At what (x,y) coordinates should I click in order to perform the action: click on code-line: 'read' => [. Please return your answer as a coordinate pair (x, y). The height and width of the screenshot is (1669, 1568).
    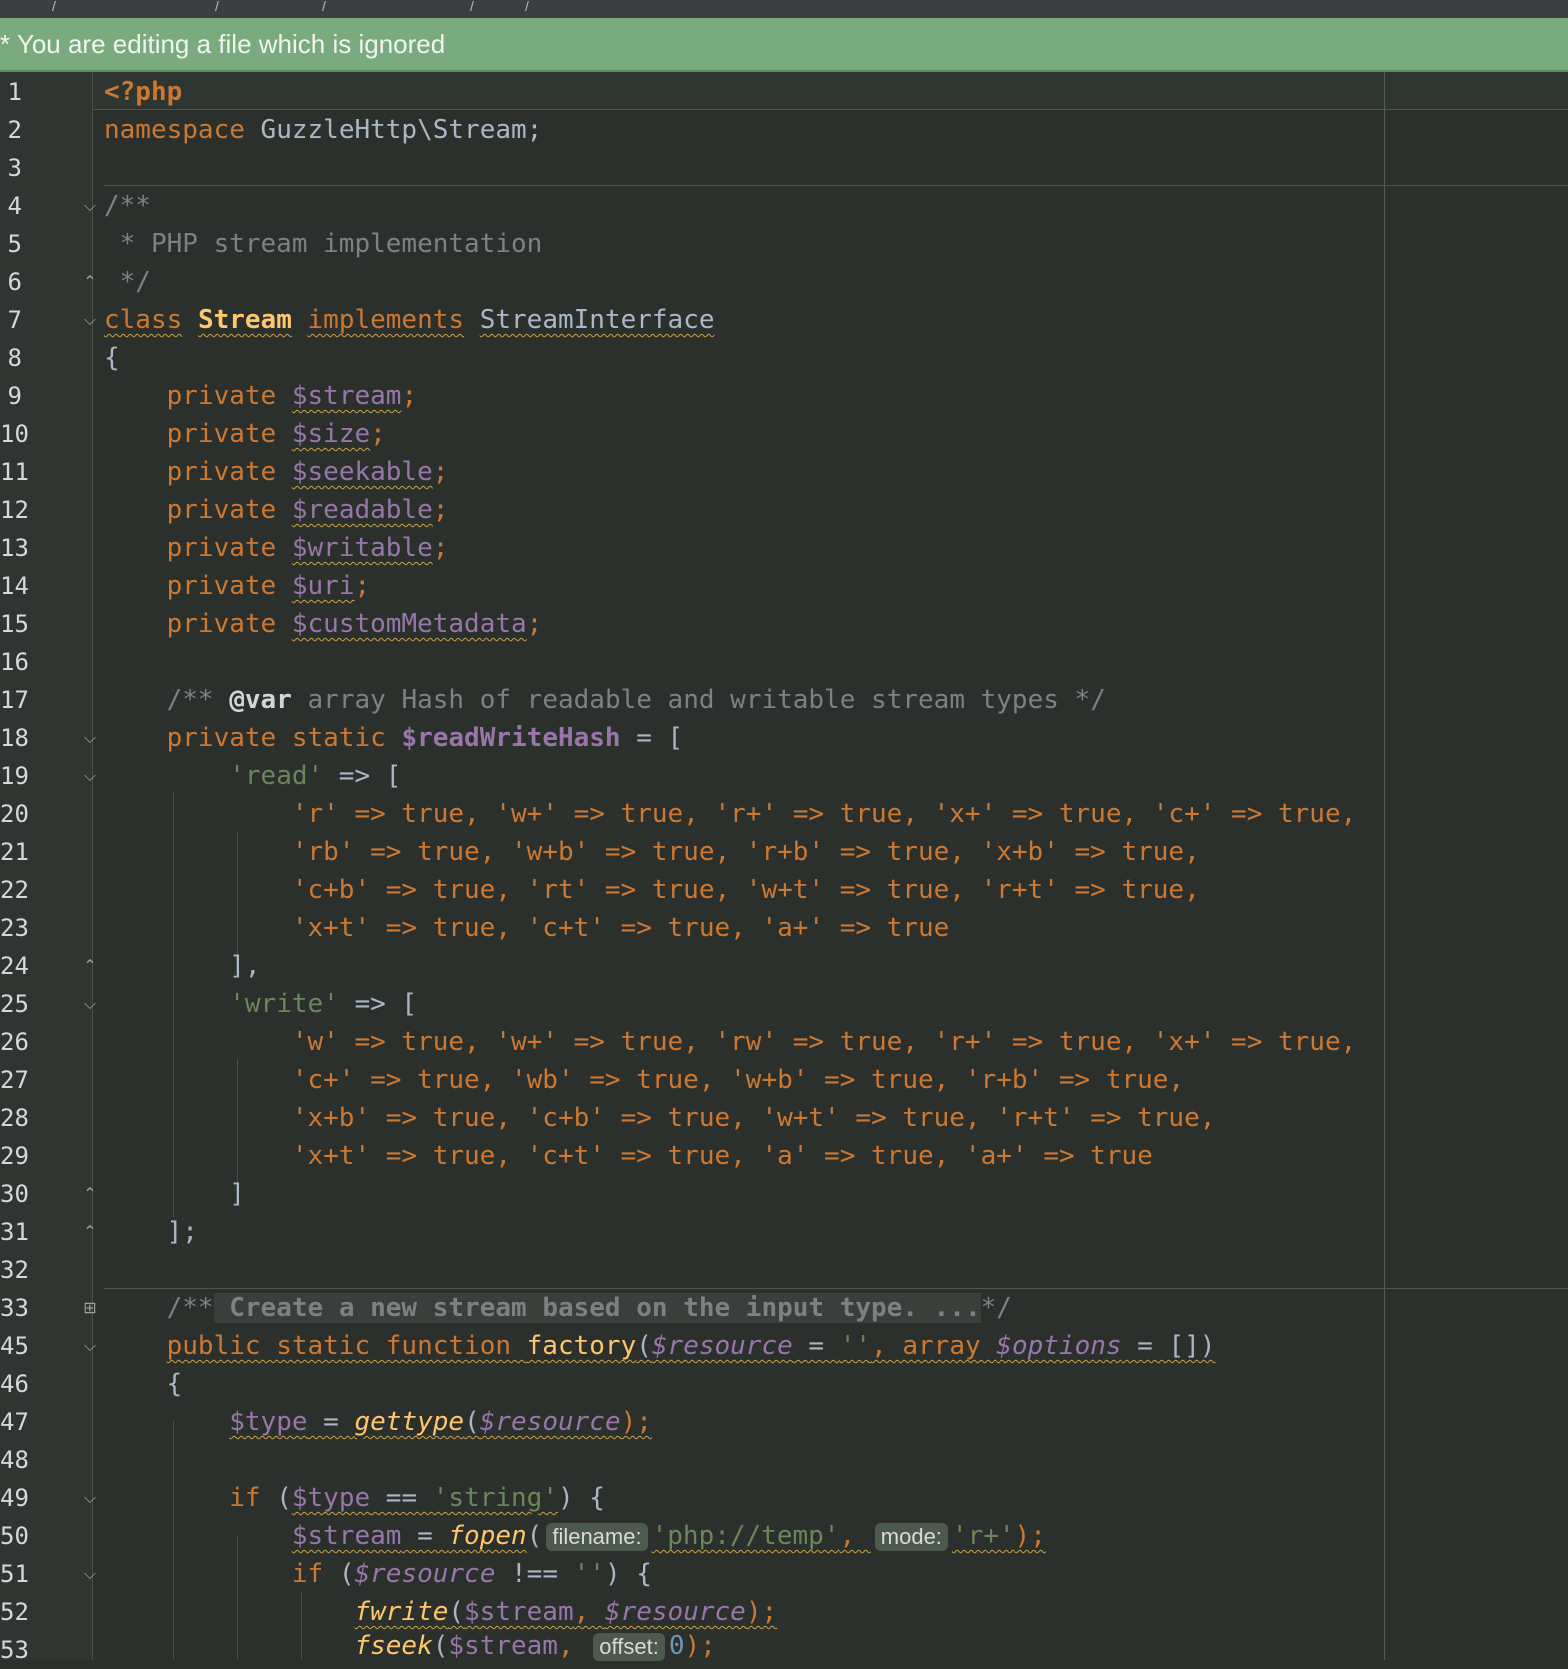
    Looking at the image, I should click on (252, 776).